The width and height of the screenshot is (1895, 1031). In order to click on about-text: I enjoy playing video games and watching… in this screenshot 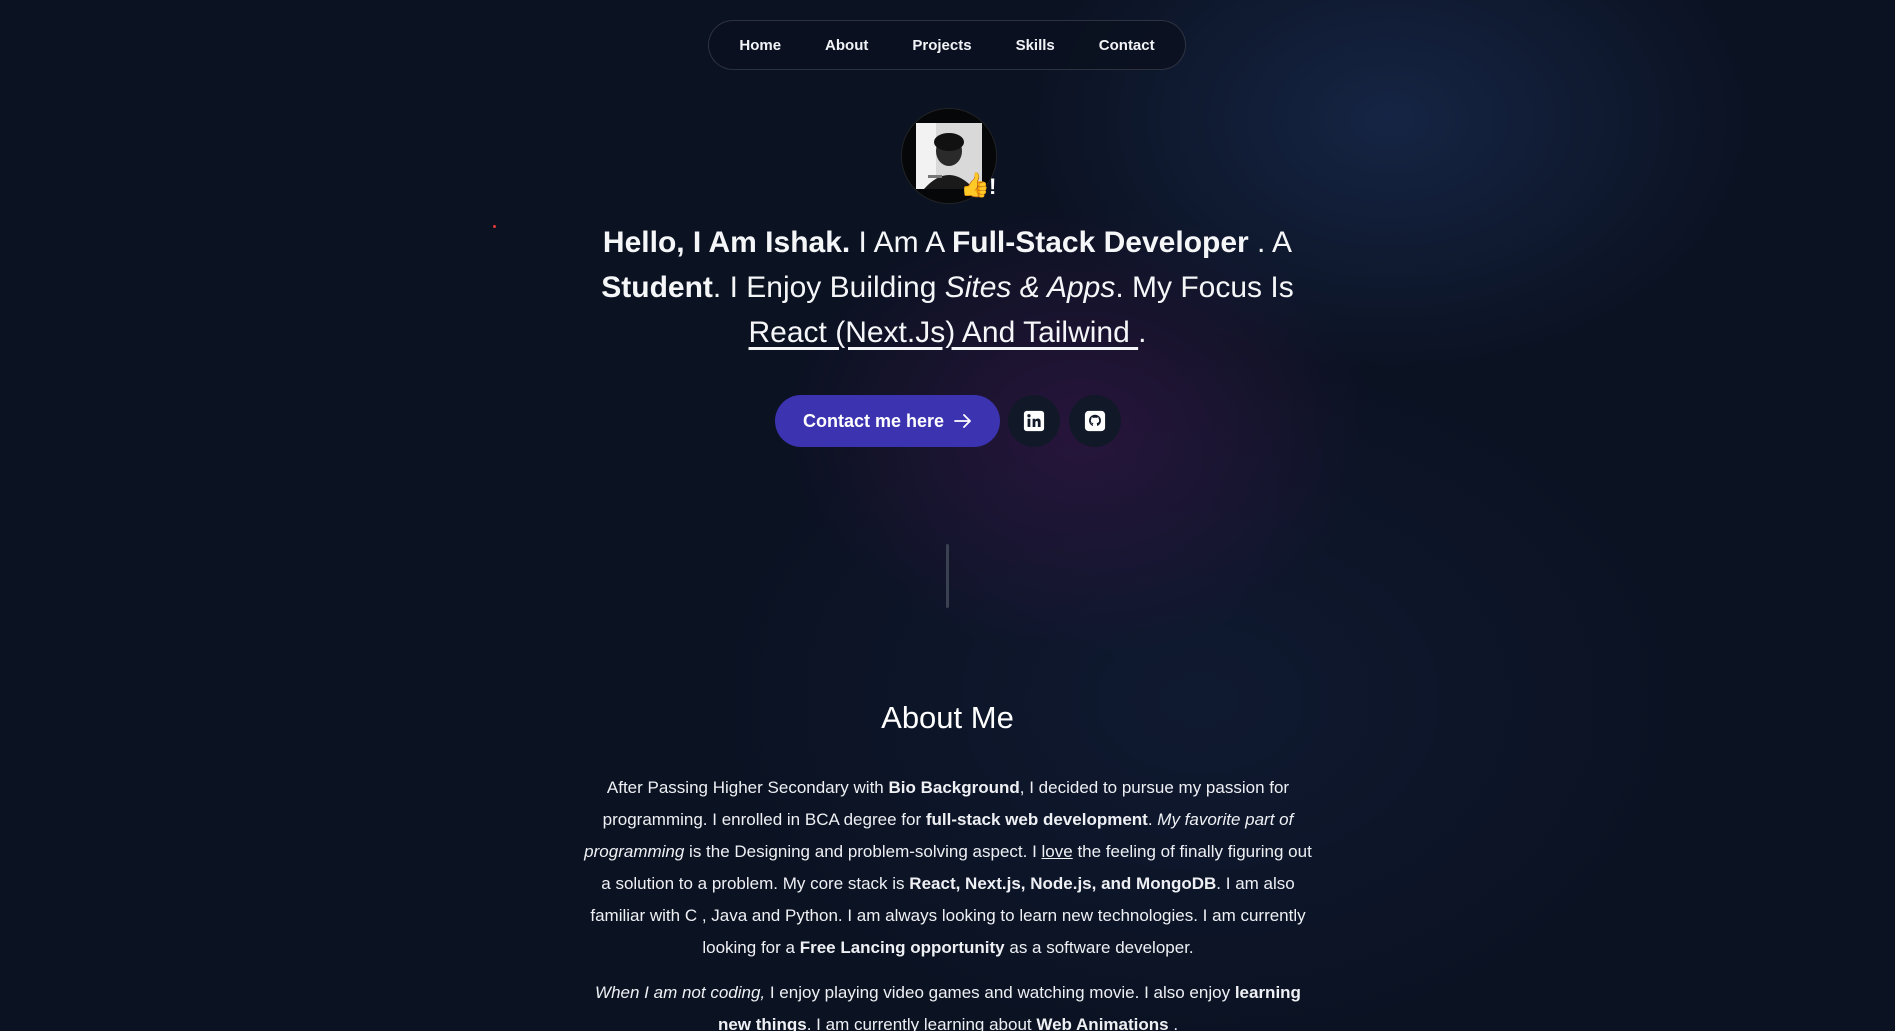, I will do `click(1000, 992)`.